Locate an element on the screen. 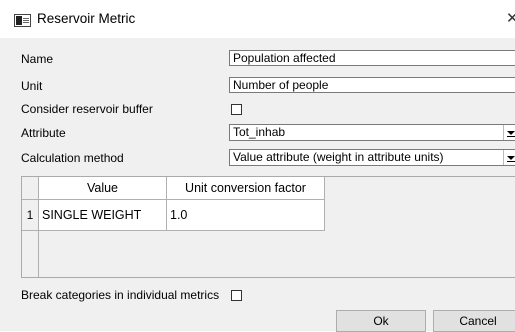 The width and height of the screenshot is (515, 332). row-header: 1 is located at coordinates (30, 215).